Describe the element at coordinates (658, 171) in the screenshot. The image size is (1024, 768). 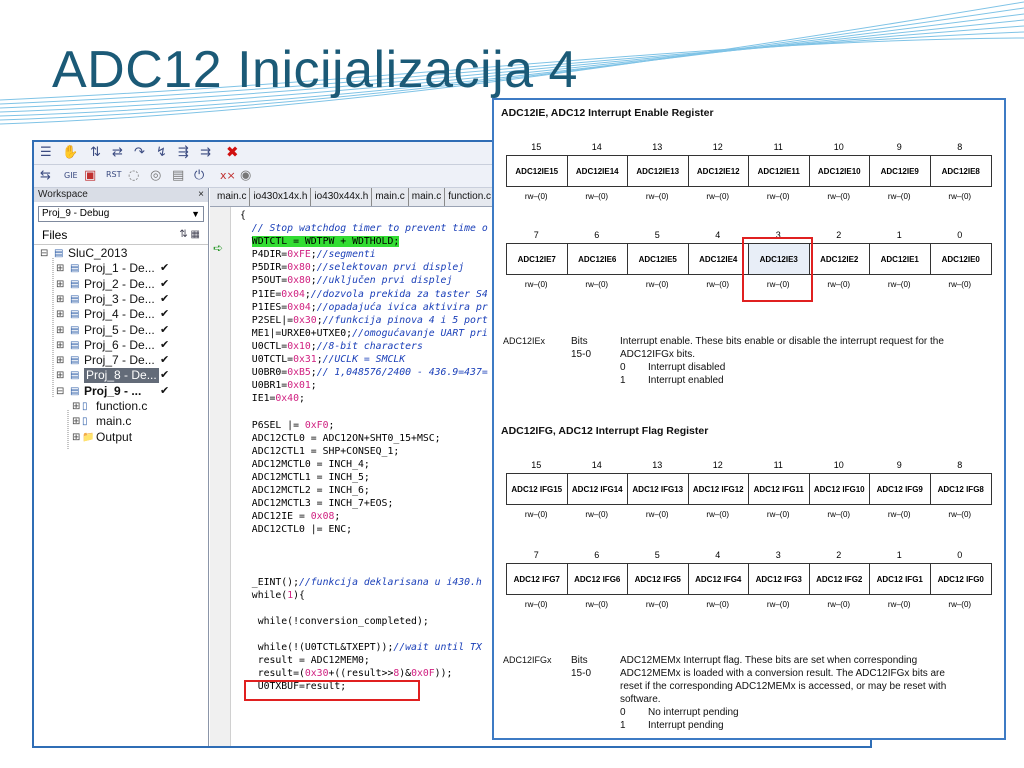
I see `register-bit-cell: ADC12IE13` at that location.